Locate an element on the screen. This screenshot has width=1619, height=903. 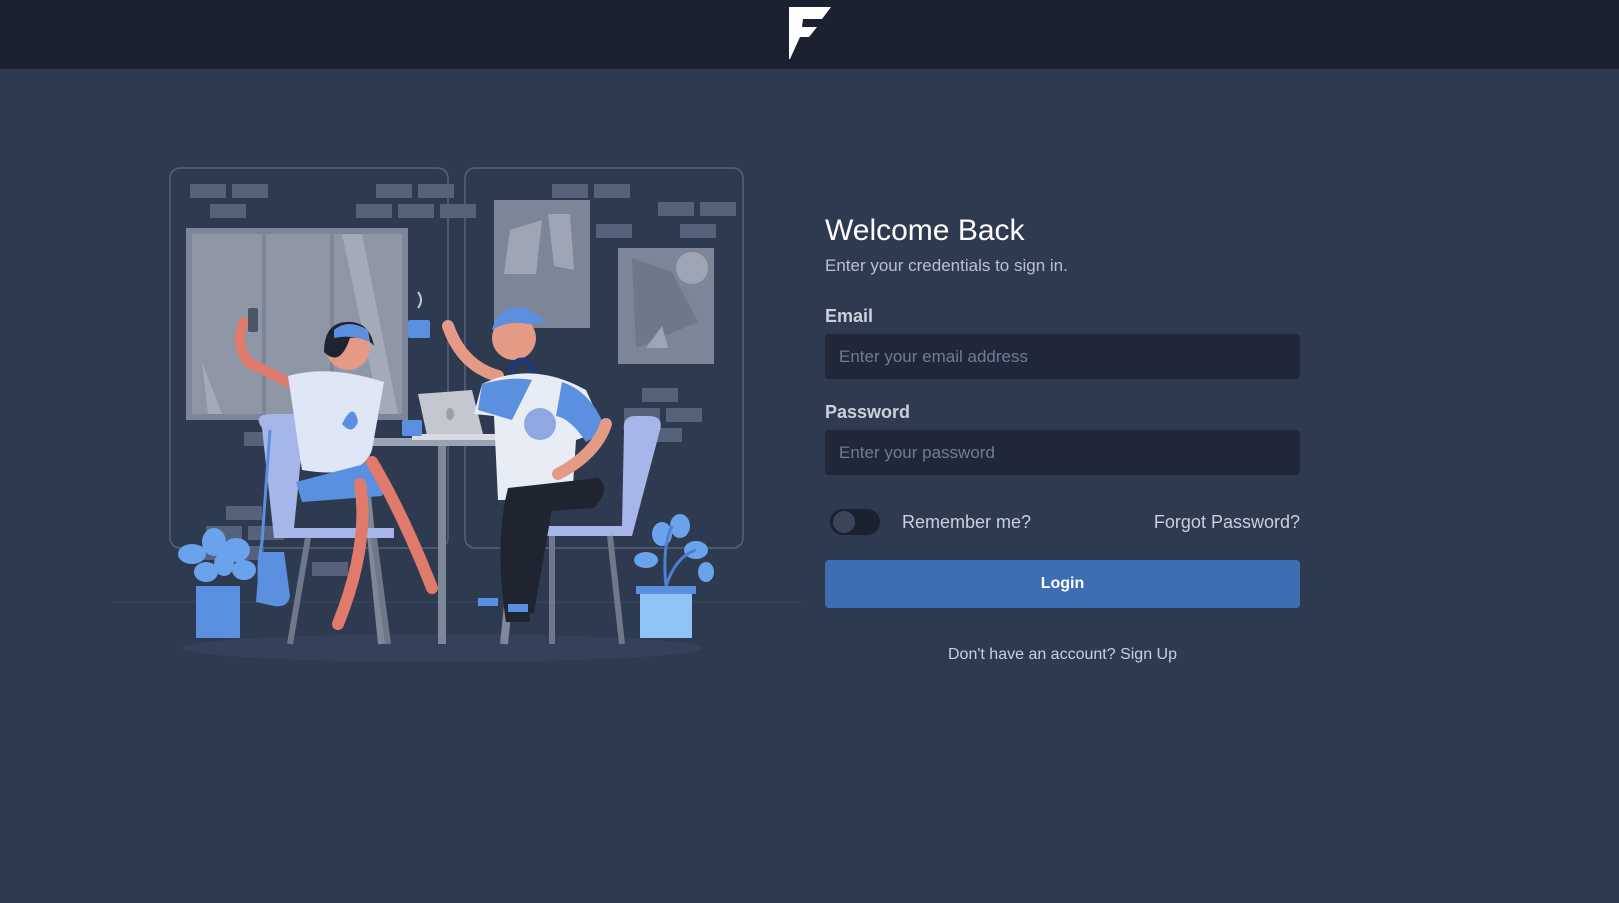
page-subtitle: Enter your credentials to sign in. is located at coordinates (946, 265).